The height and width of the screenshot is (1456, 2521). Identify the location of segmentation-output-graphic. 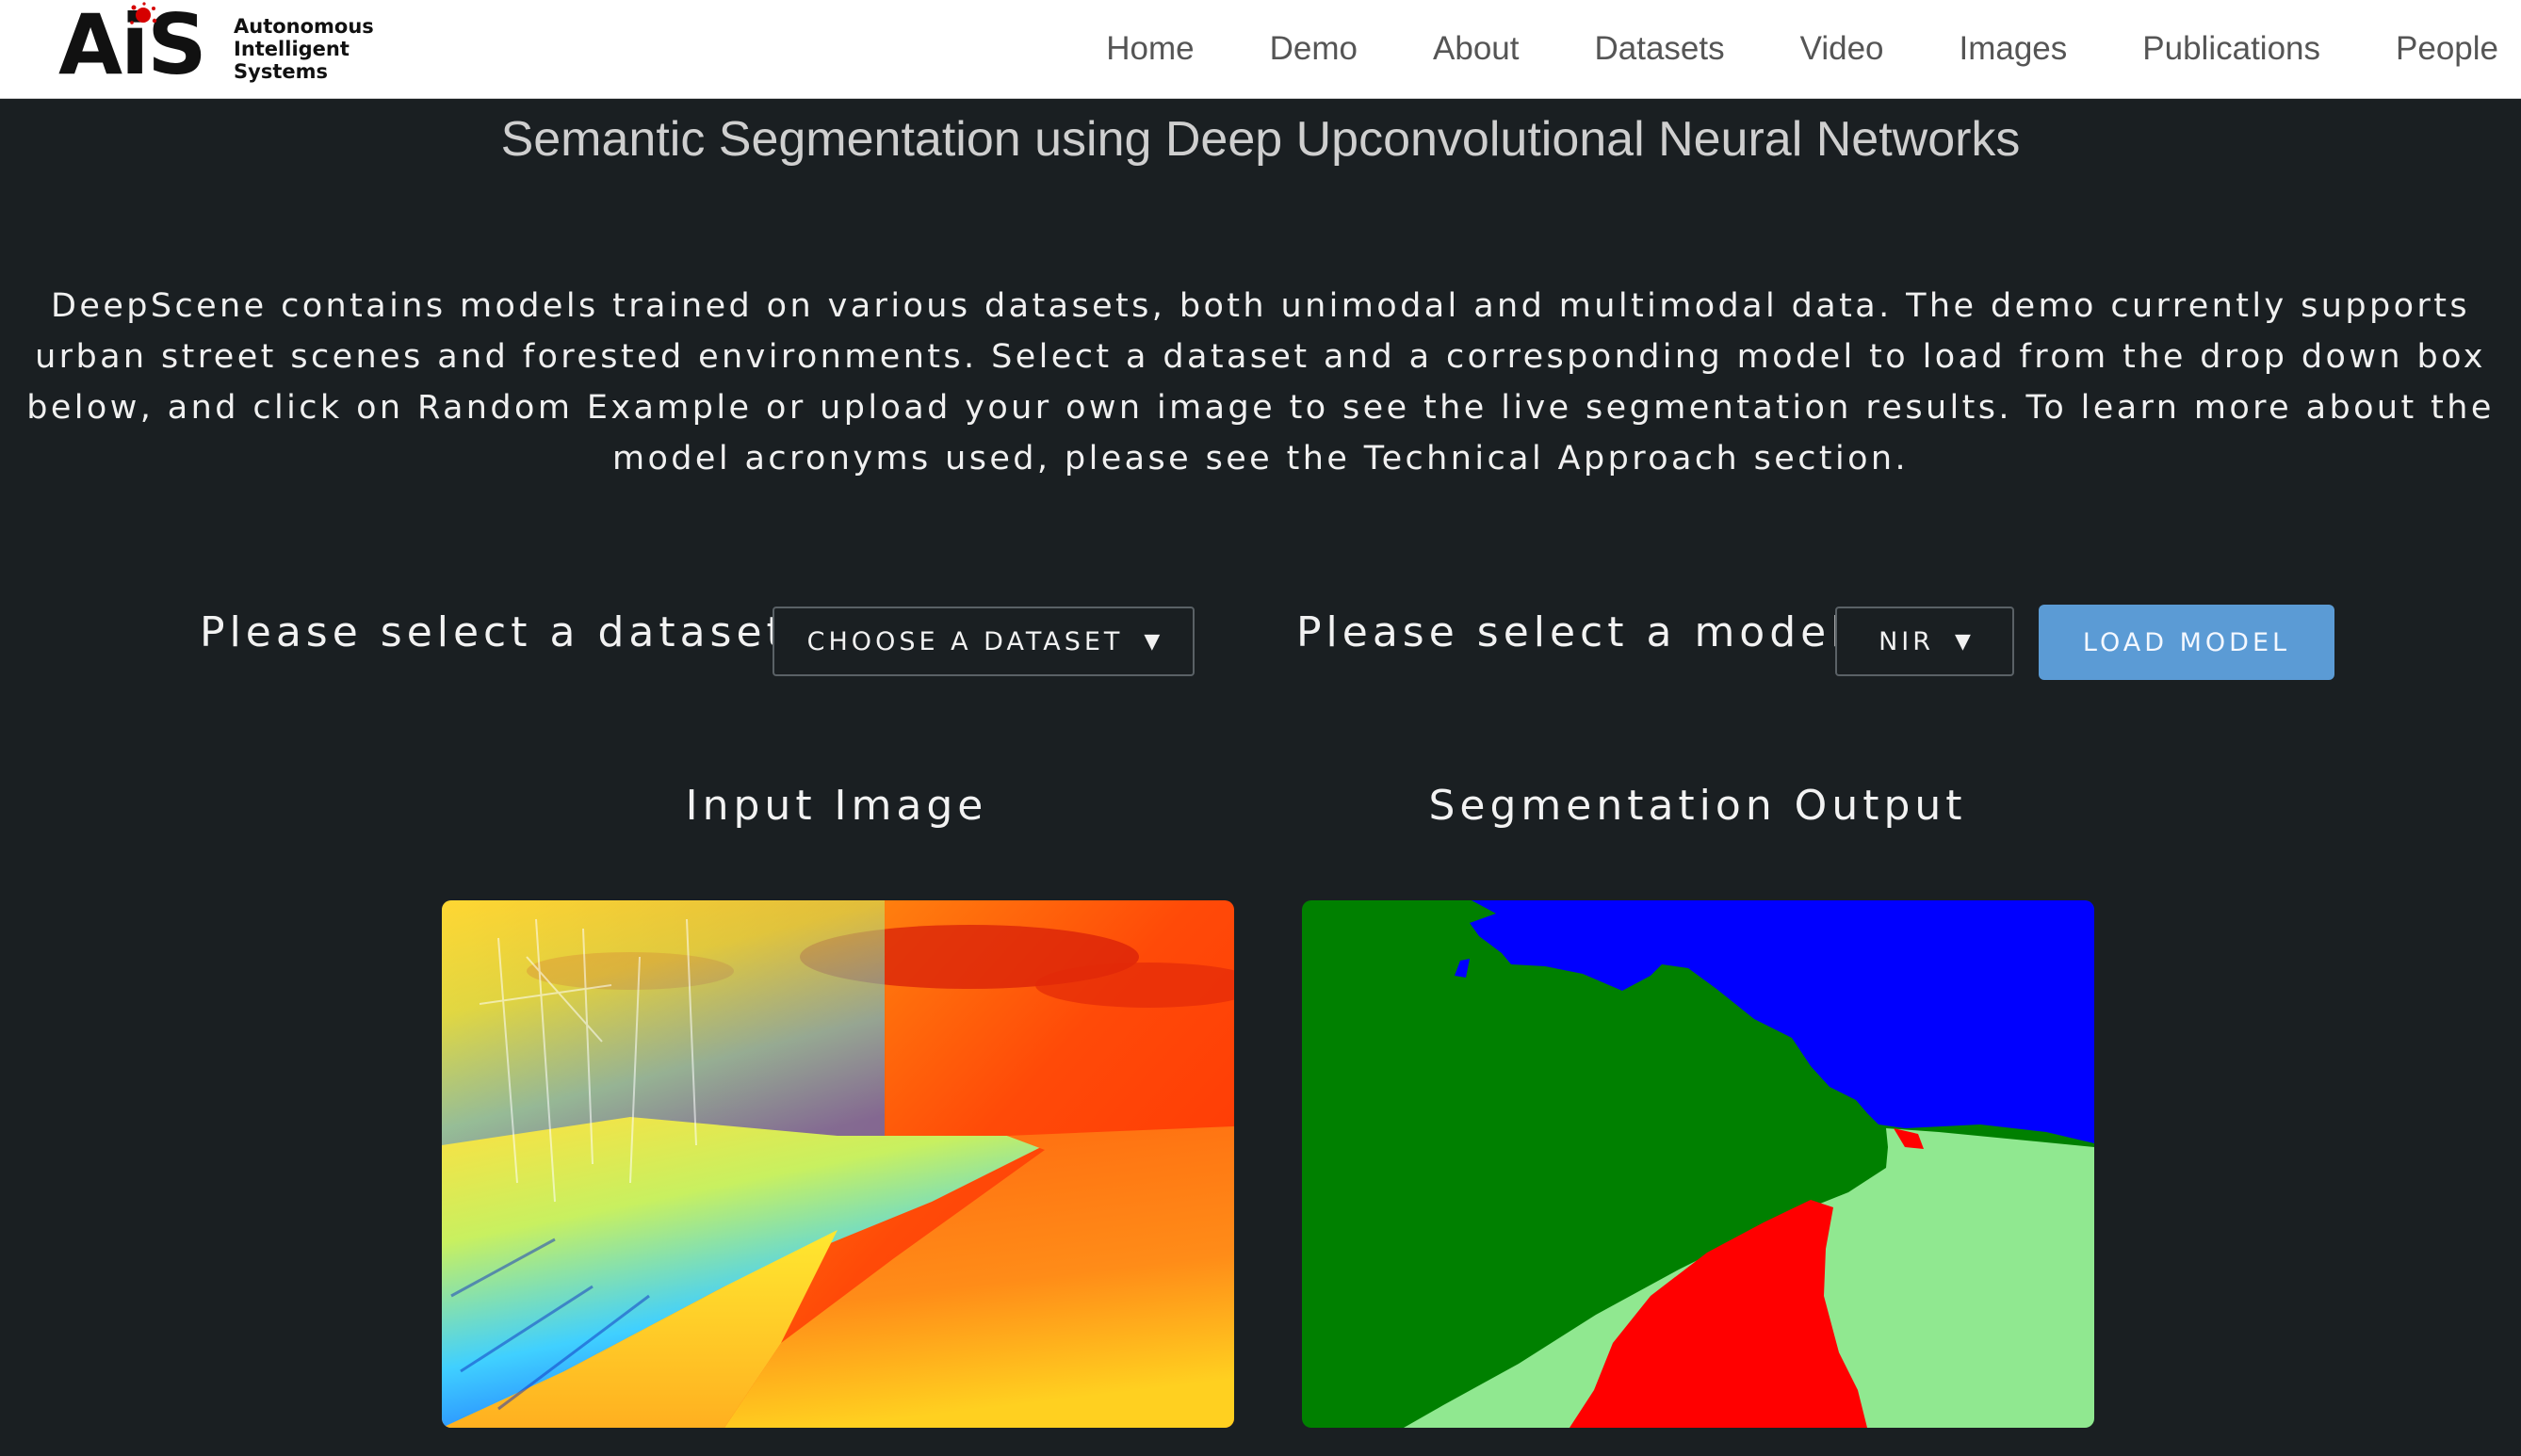
(1698, 1164).